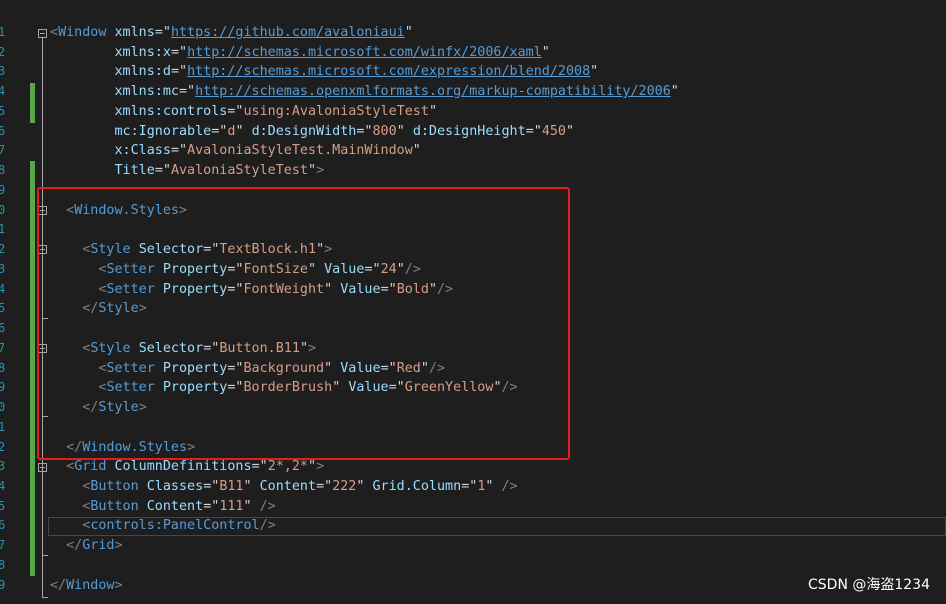 Image resolution: width=946 pixels, height=604 pixels. I want to click on code-line: </Grid>, so click(94, 545).